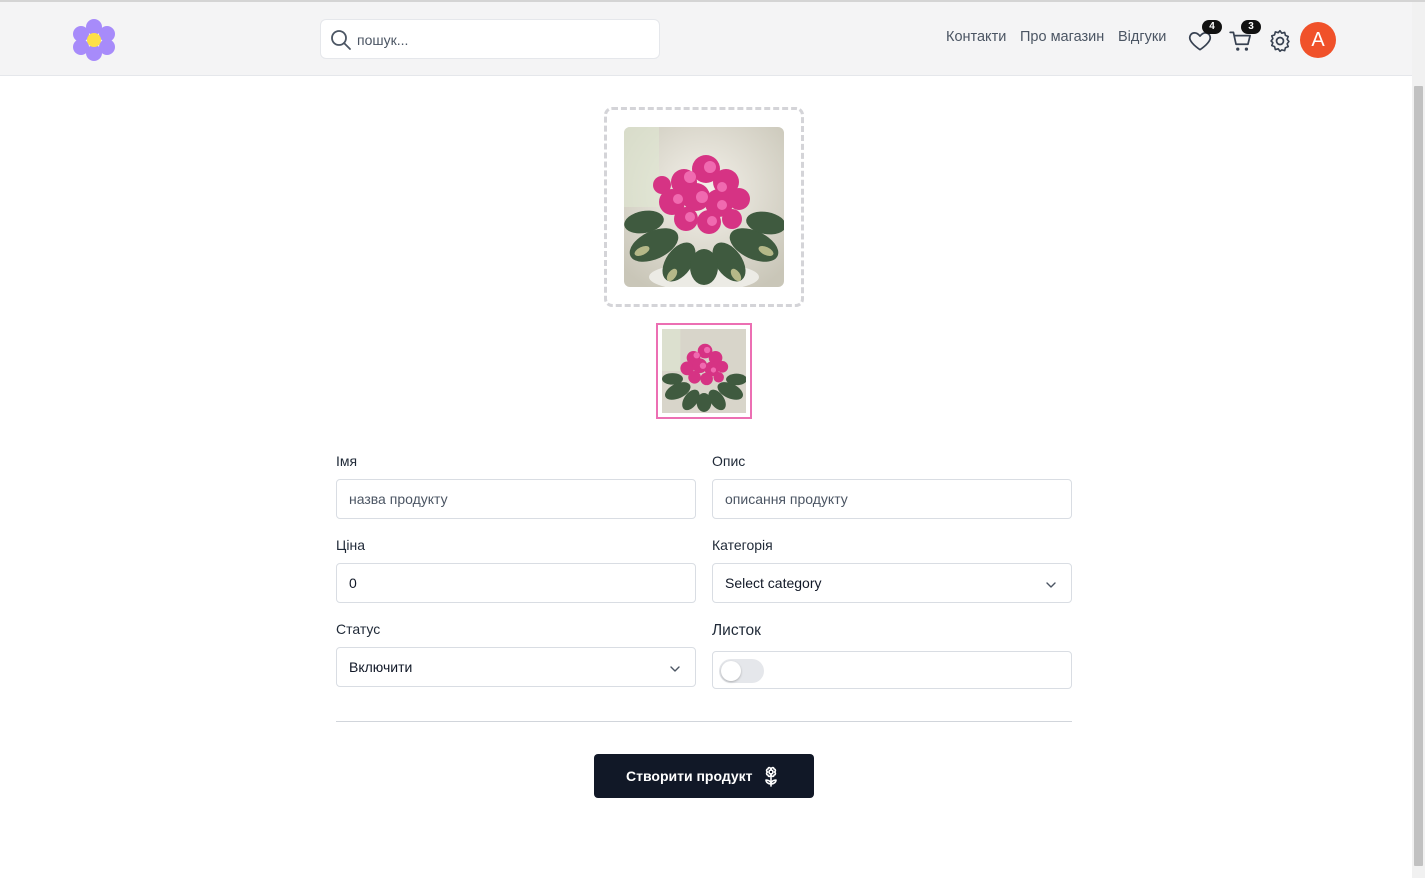 The height and width of the screenshot is (878, 1425). What do you see at coordinates (341, 40) in the screenshot?
I see `search-icon` at bounding box center [341, 40].